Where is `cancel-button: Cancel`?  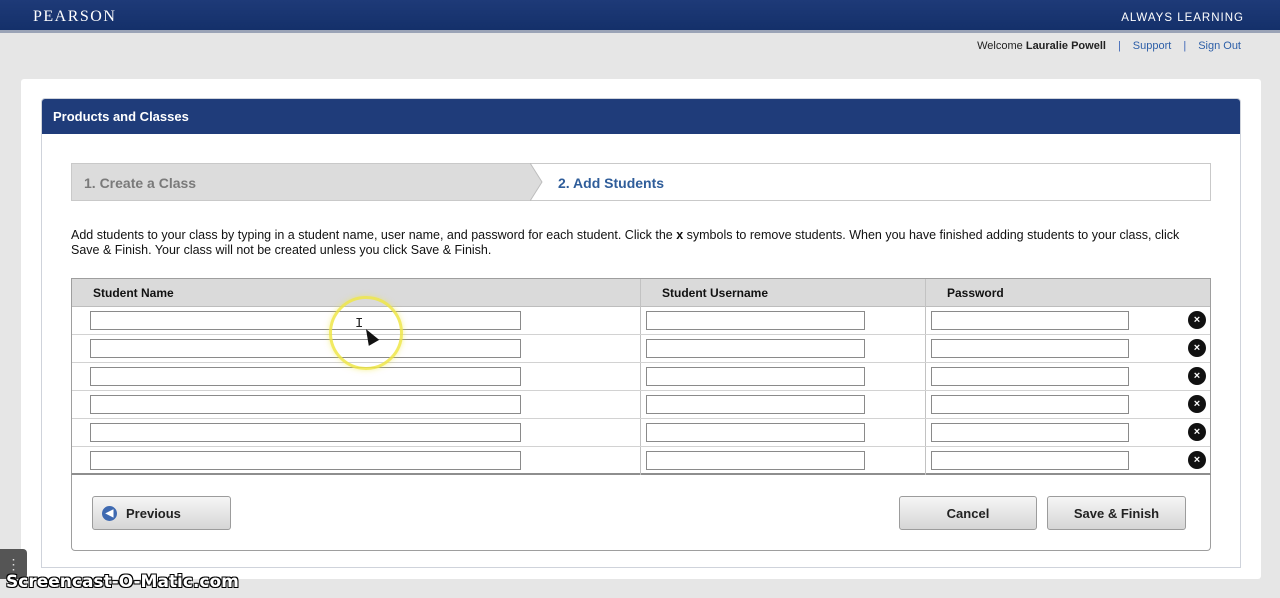 cancel-button: Cancel is located at coordinates (968, 513).